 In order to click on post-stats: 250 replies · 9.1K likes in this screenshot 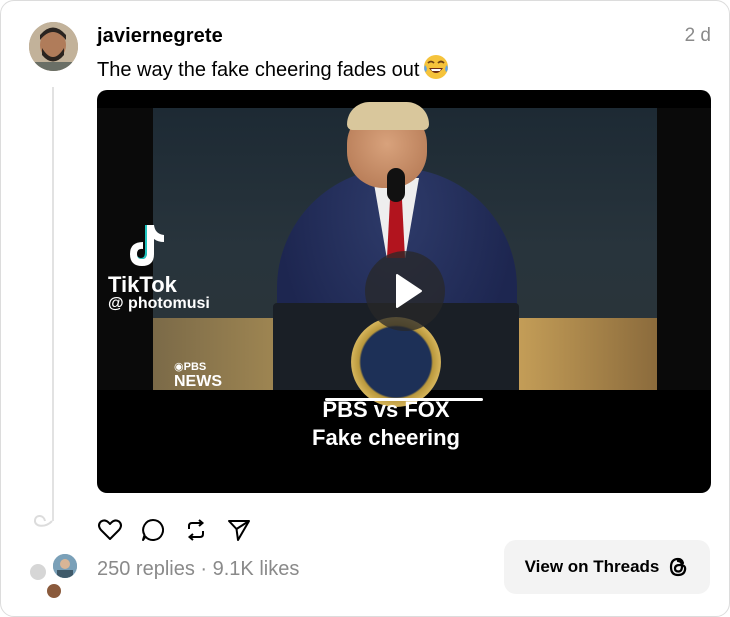, I will do `click(198, 569)`.